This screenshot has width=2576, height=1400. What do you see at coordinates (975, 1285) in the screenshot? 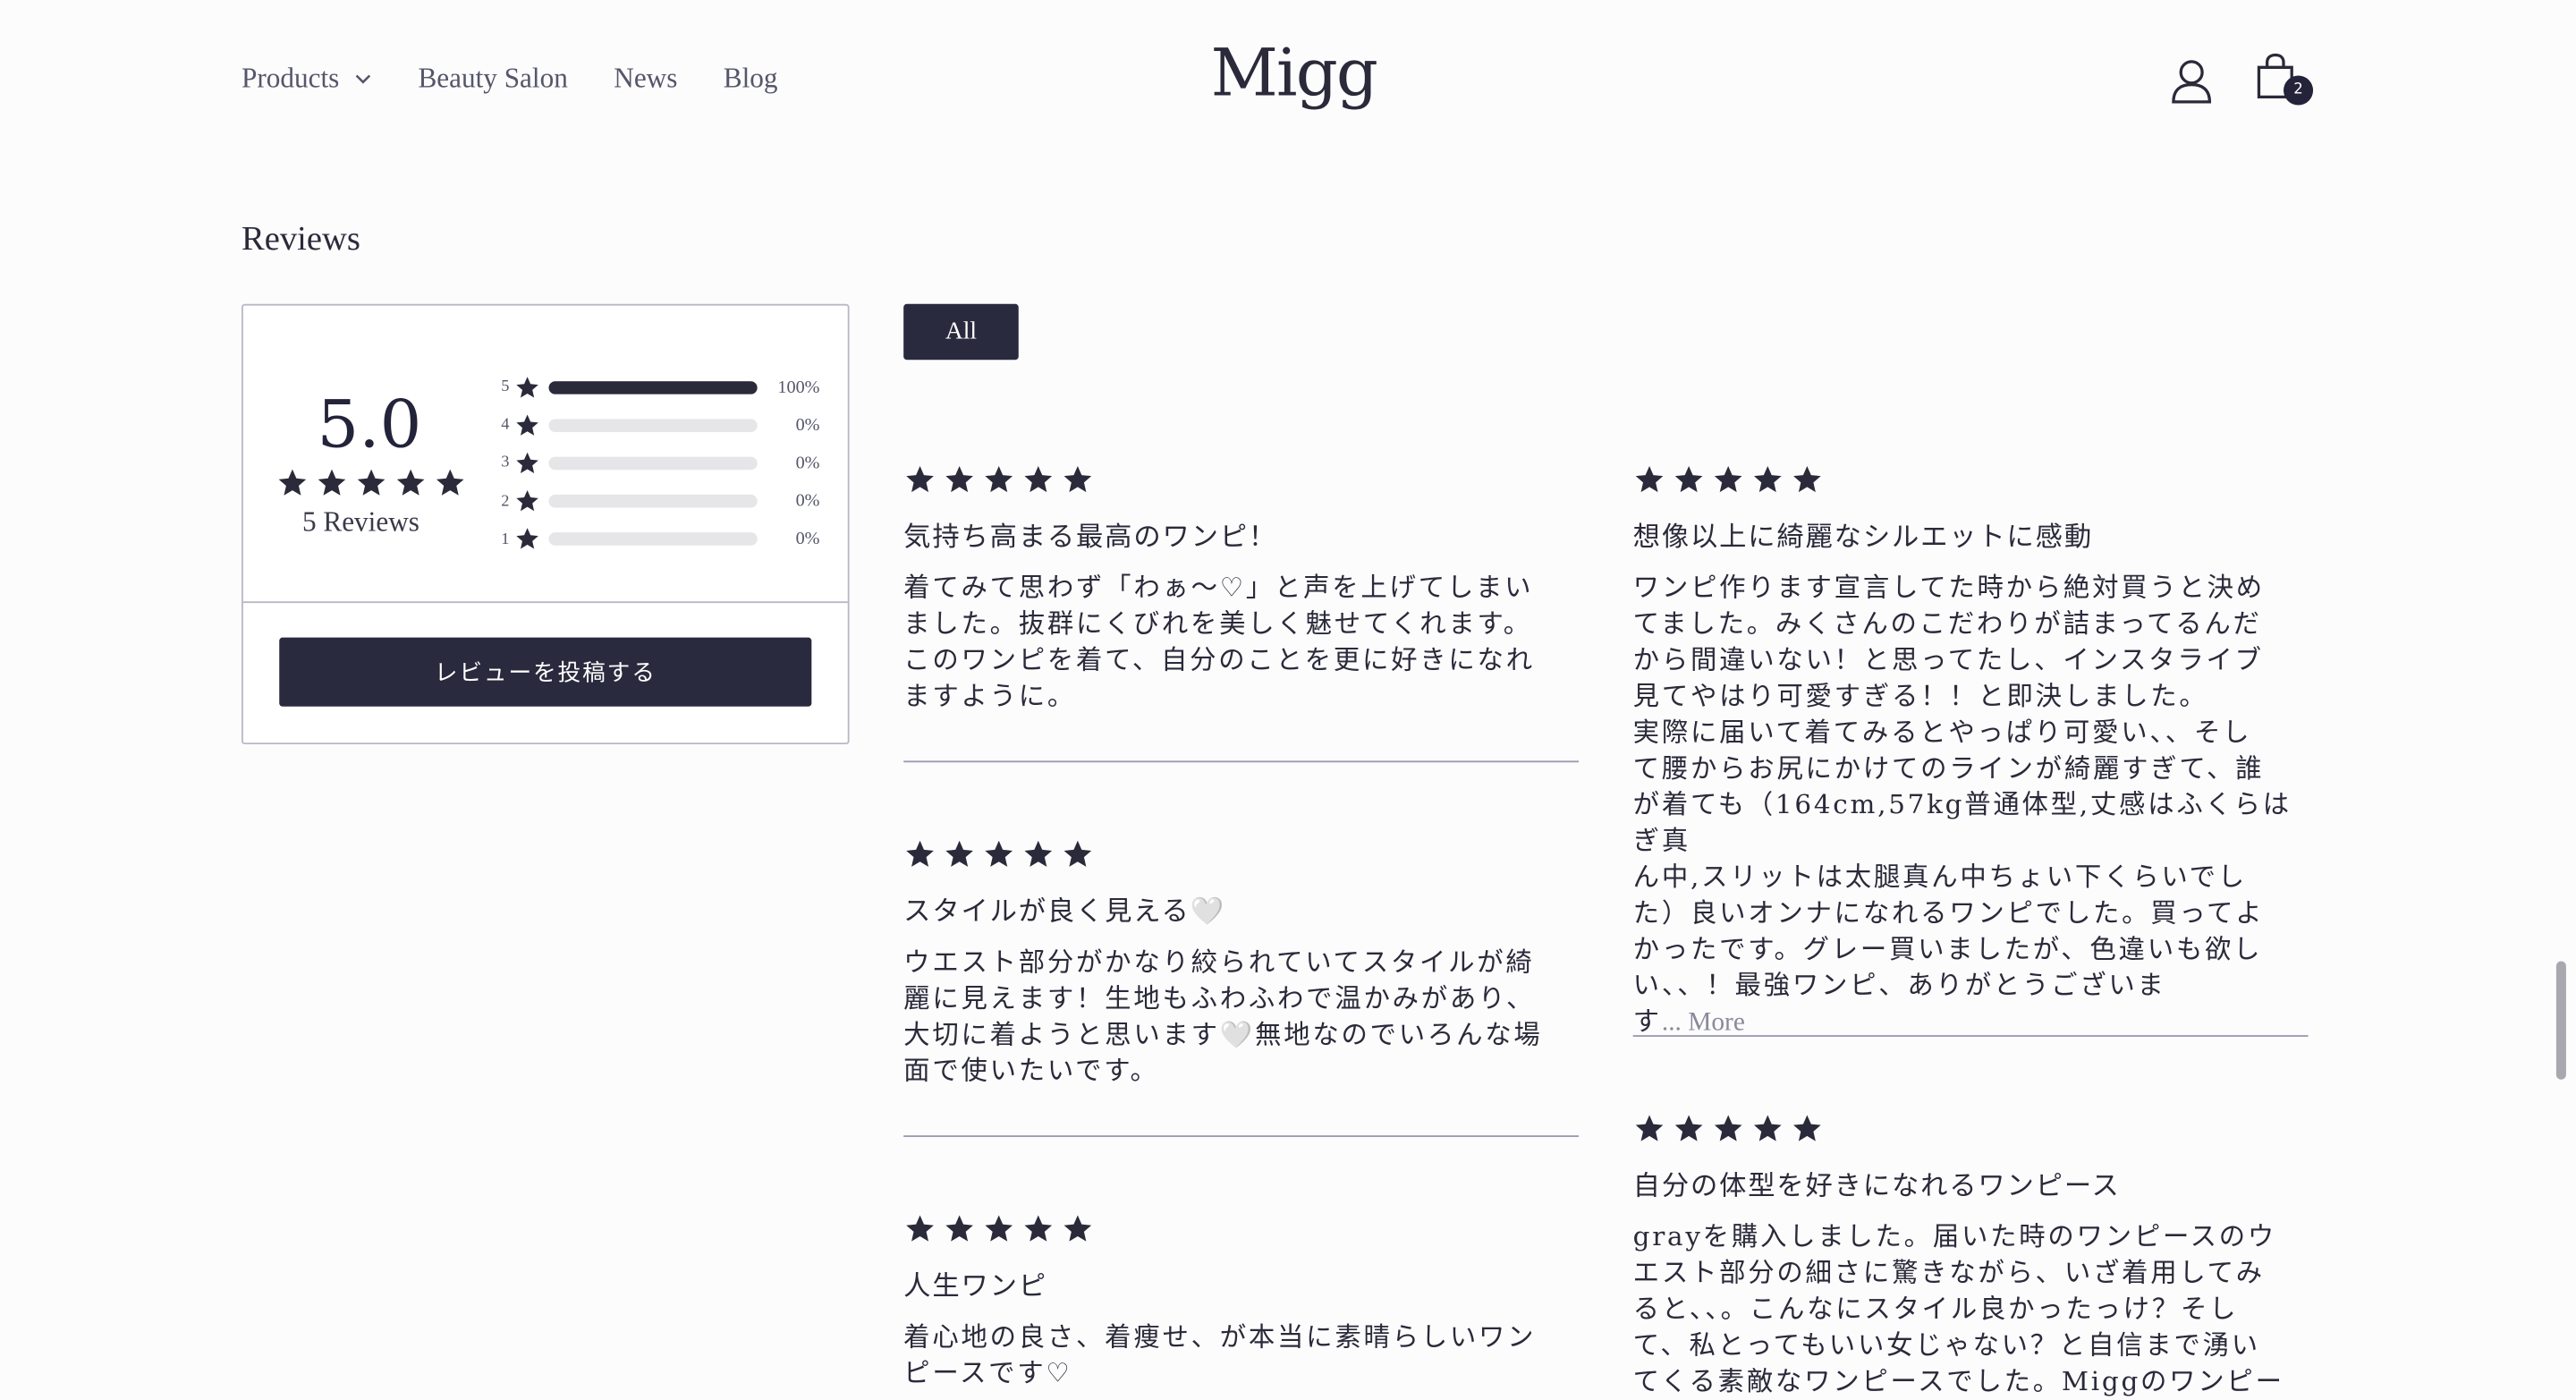
I see `review-title: 人生ワンピ` at bounding box center [975, 1285].